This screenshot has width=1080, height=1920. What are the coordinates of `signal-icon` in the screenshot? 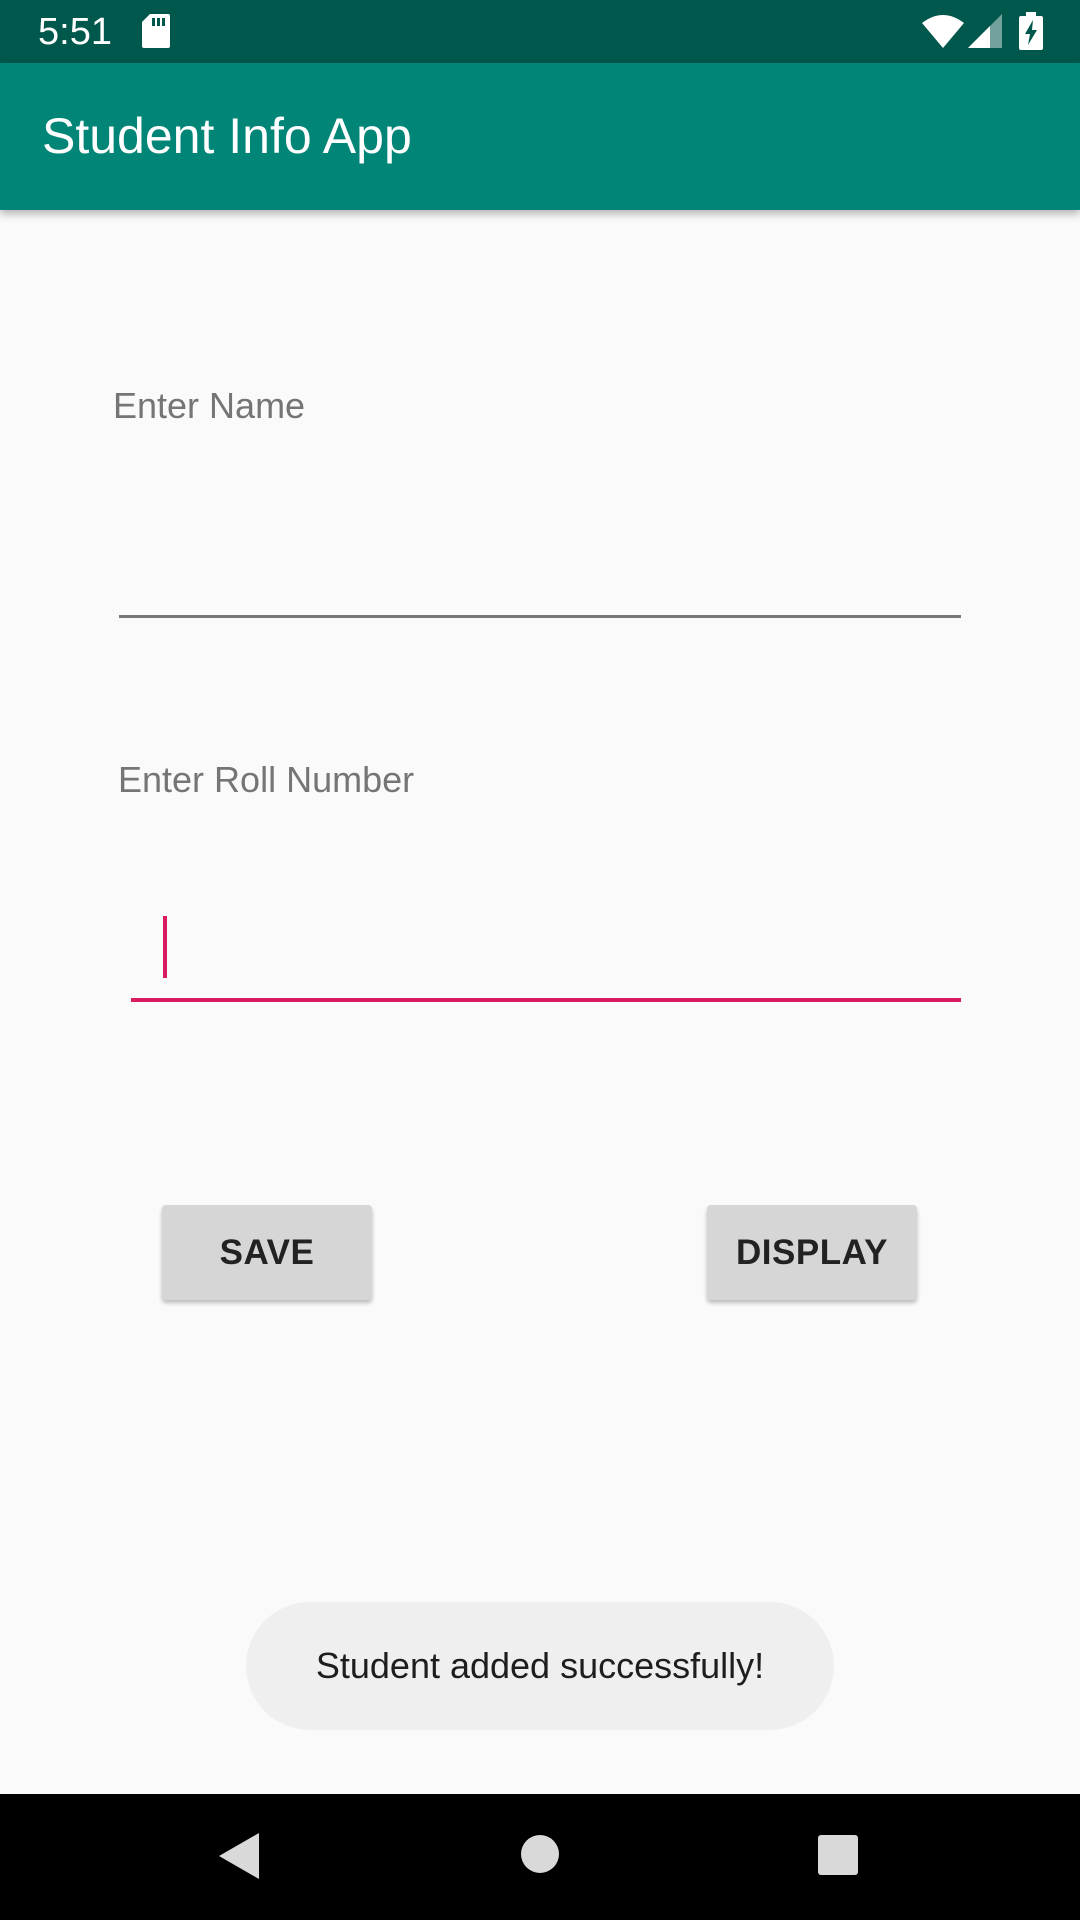 It's located at (985, 31).